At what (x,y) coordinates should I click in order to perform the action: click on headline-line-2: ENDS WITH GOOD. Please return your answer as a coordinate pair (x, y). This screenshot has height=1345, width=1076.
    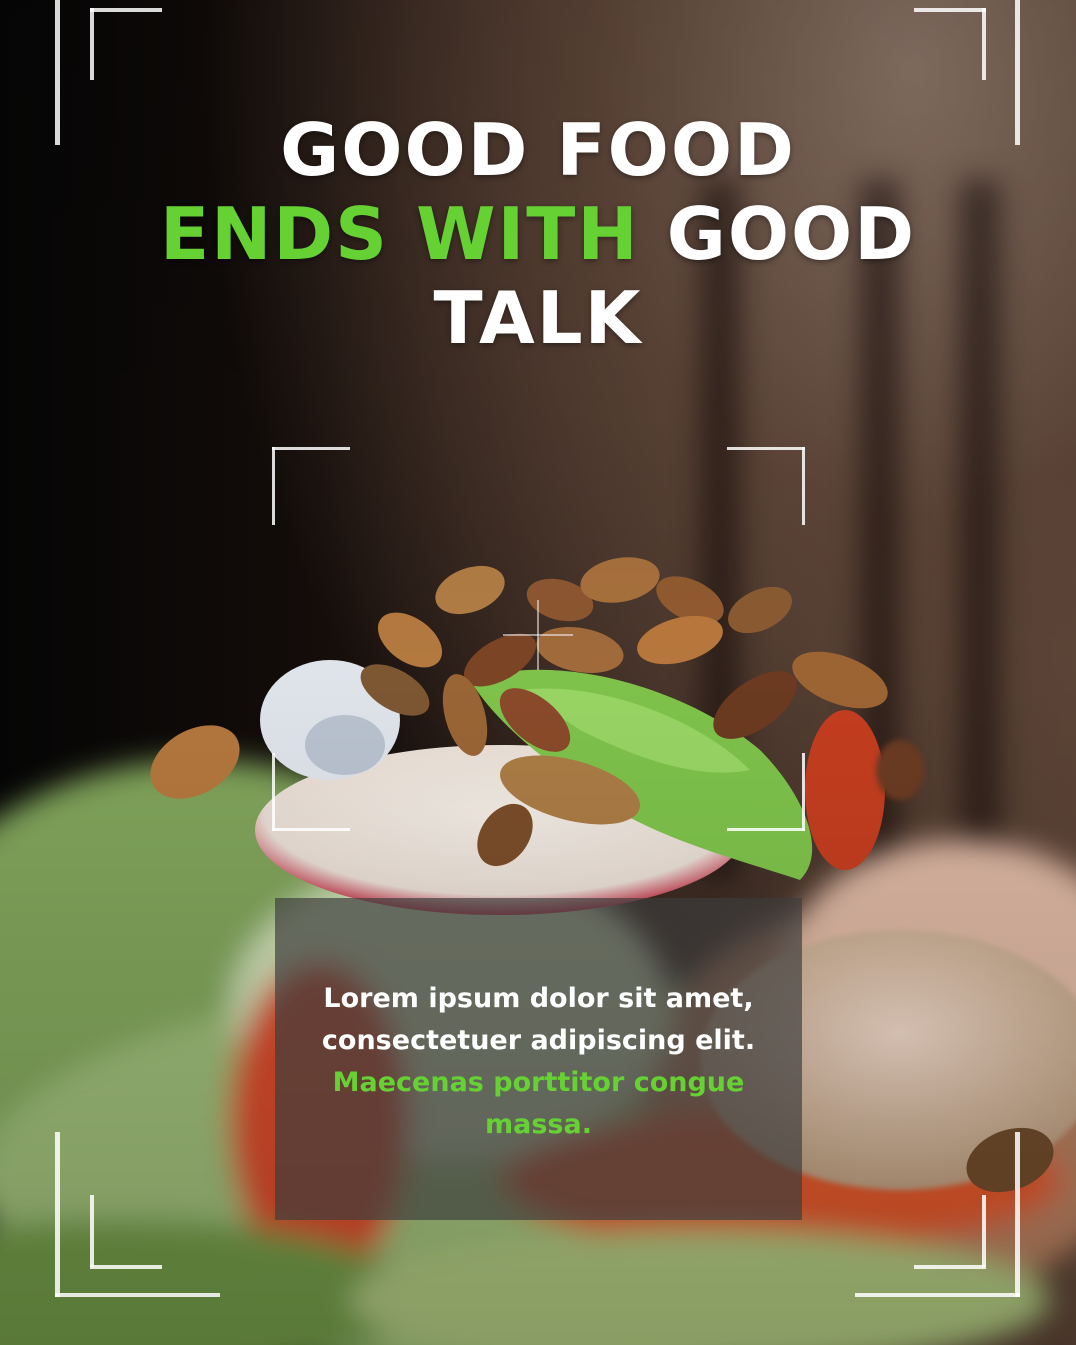
    Looking at the image, I should click on (538, 234).